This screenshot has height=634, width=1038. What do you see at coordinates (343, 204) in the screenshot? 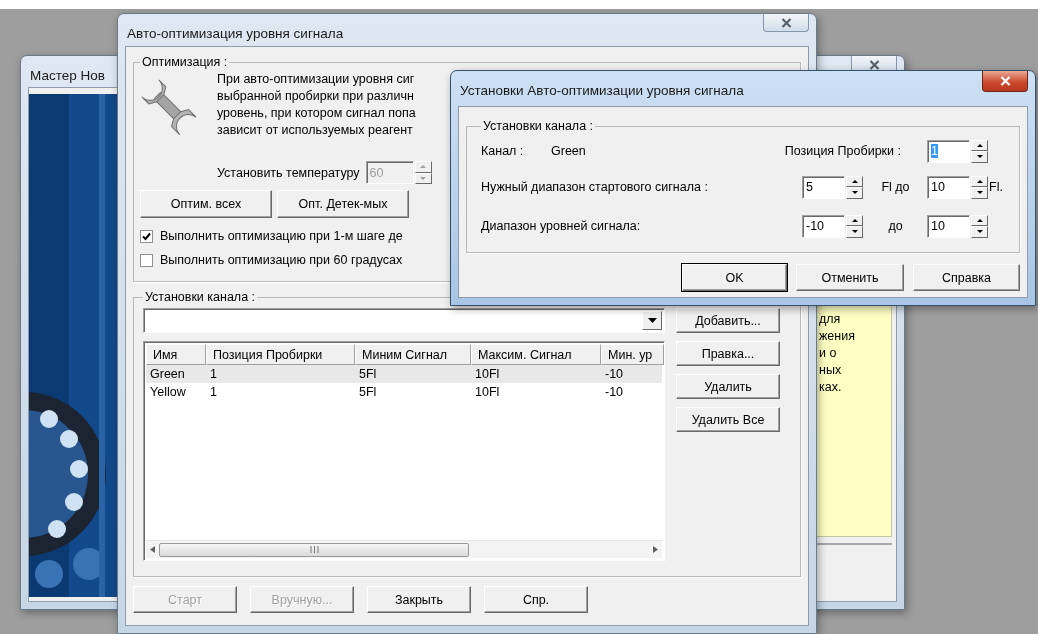
I see `optimize-button: Опт. Детек-мых` at bounding box center [343, 204].